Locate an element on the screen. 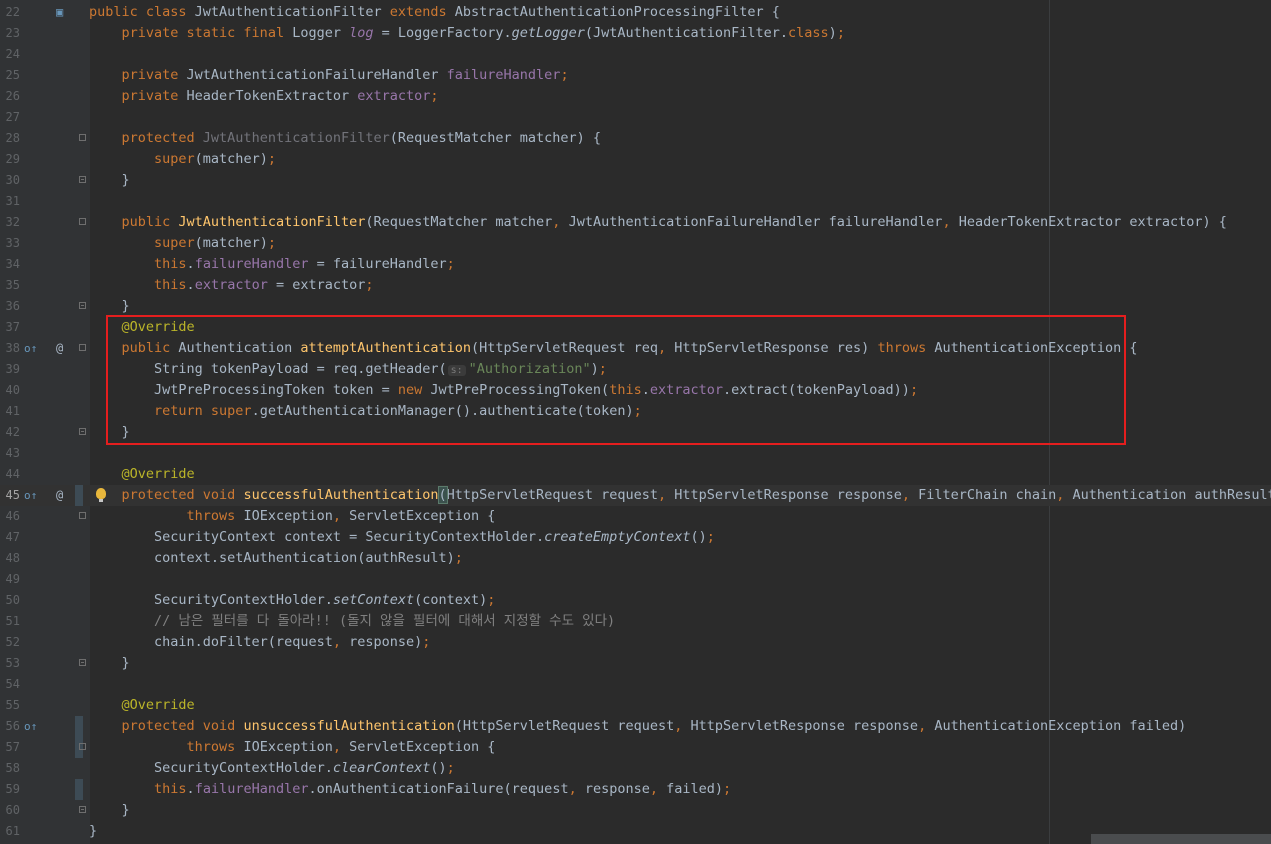 Image resolution: width=1271 pixels, height=844 pixels. code-line: 33 super(matcher); is located at coordinates (635, 243).